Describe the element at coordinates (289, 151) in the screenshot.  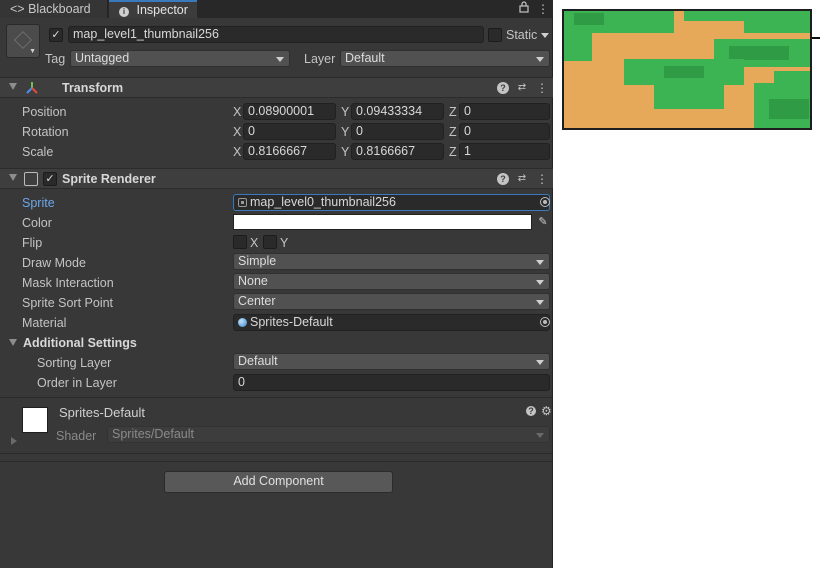
I see `scale-x-field: 0.8166667` at that location.